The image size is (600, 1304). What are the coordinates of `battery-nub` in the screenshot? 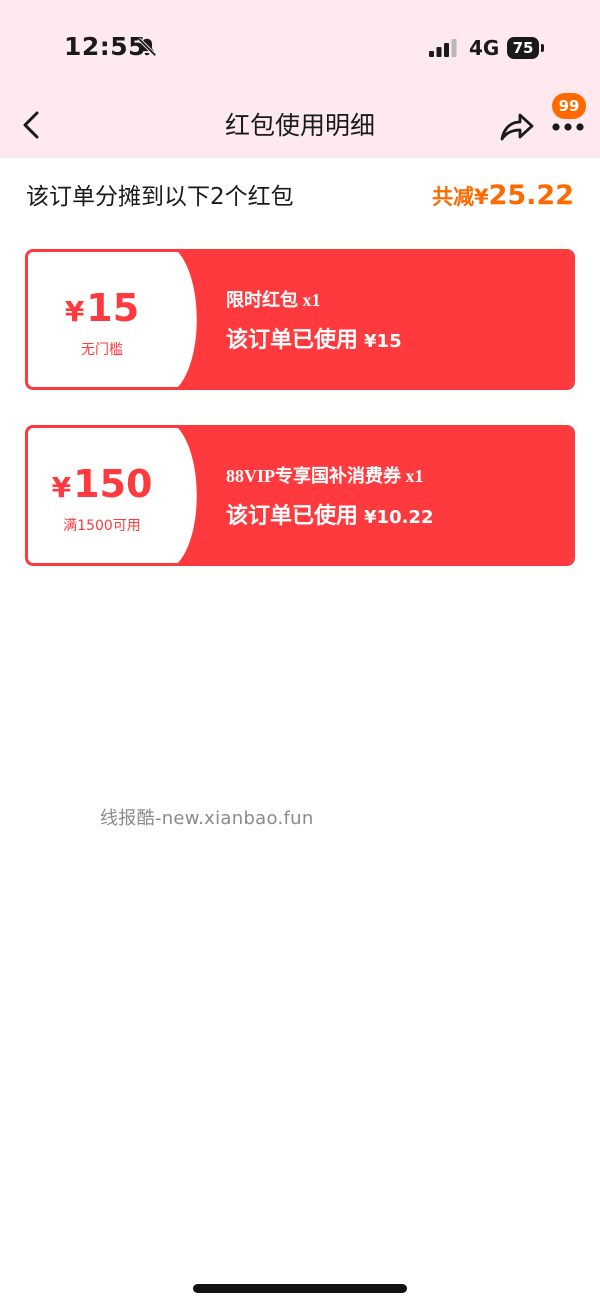 It's located at (542, 48).